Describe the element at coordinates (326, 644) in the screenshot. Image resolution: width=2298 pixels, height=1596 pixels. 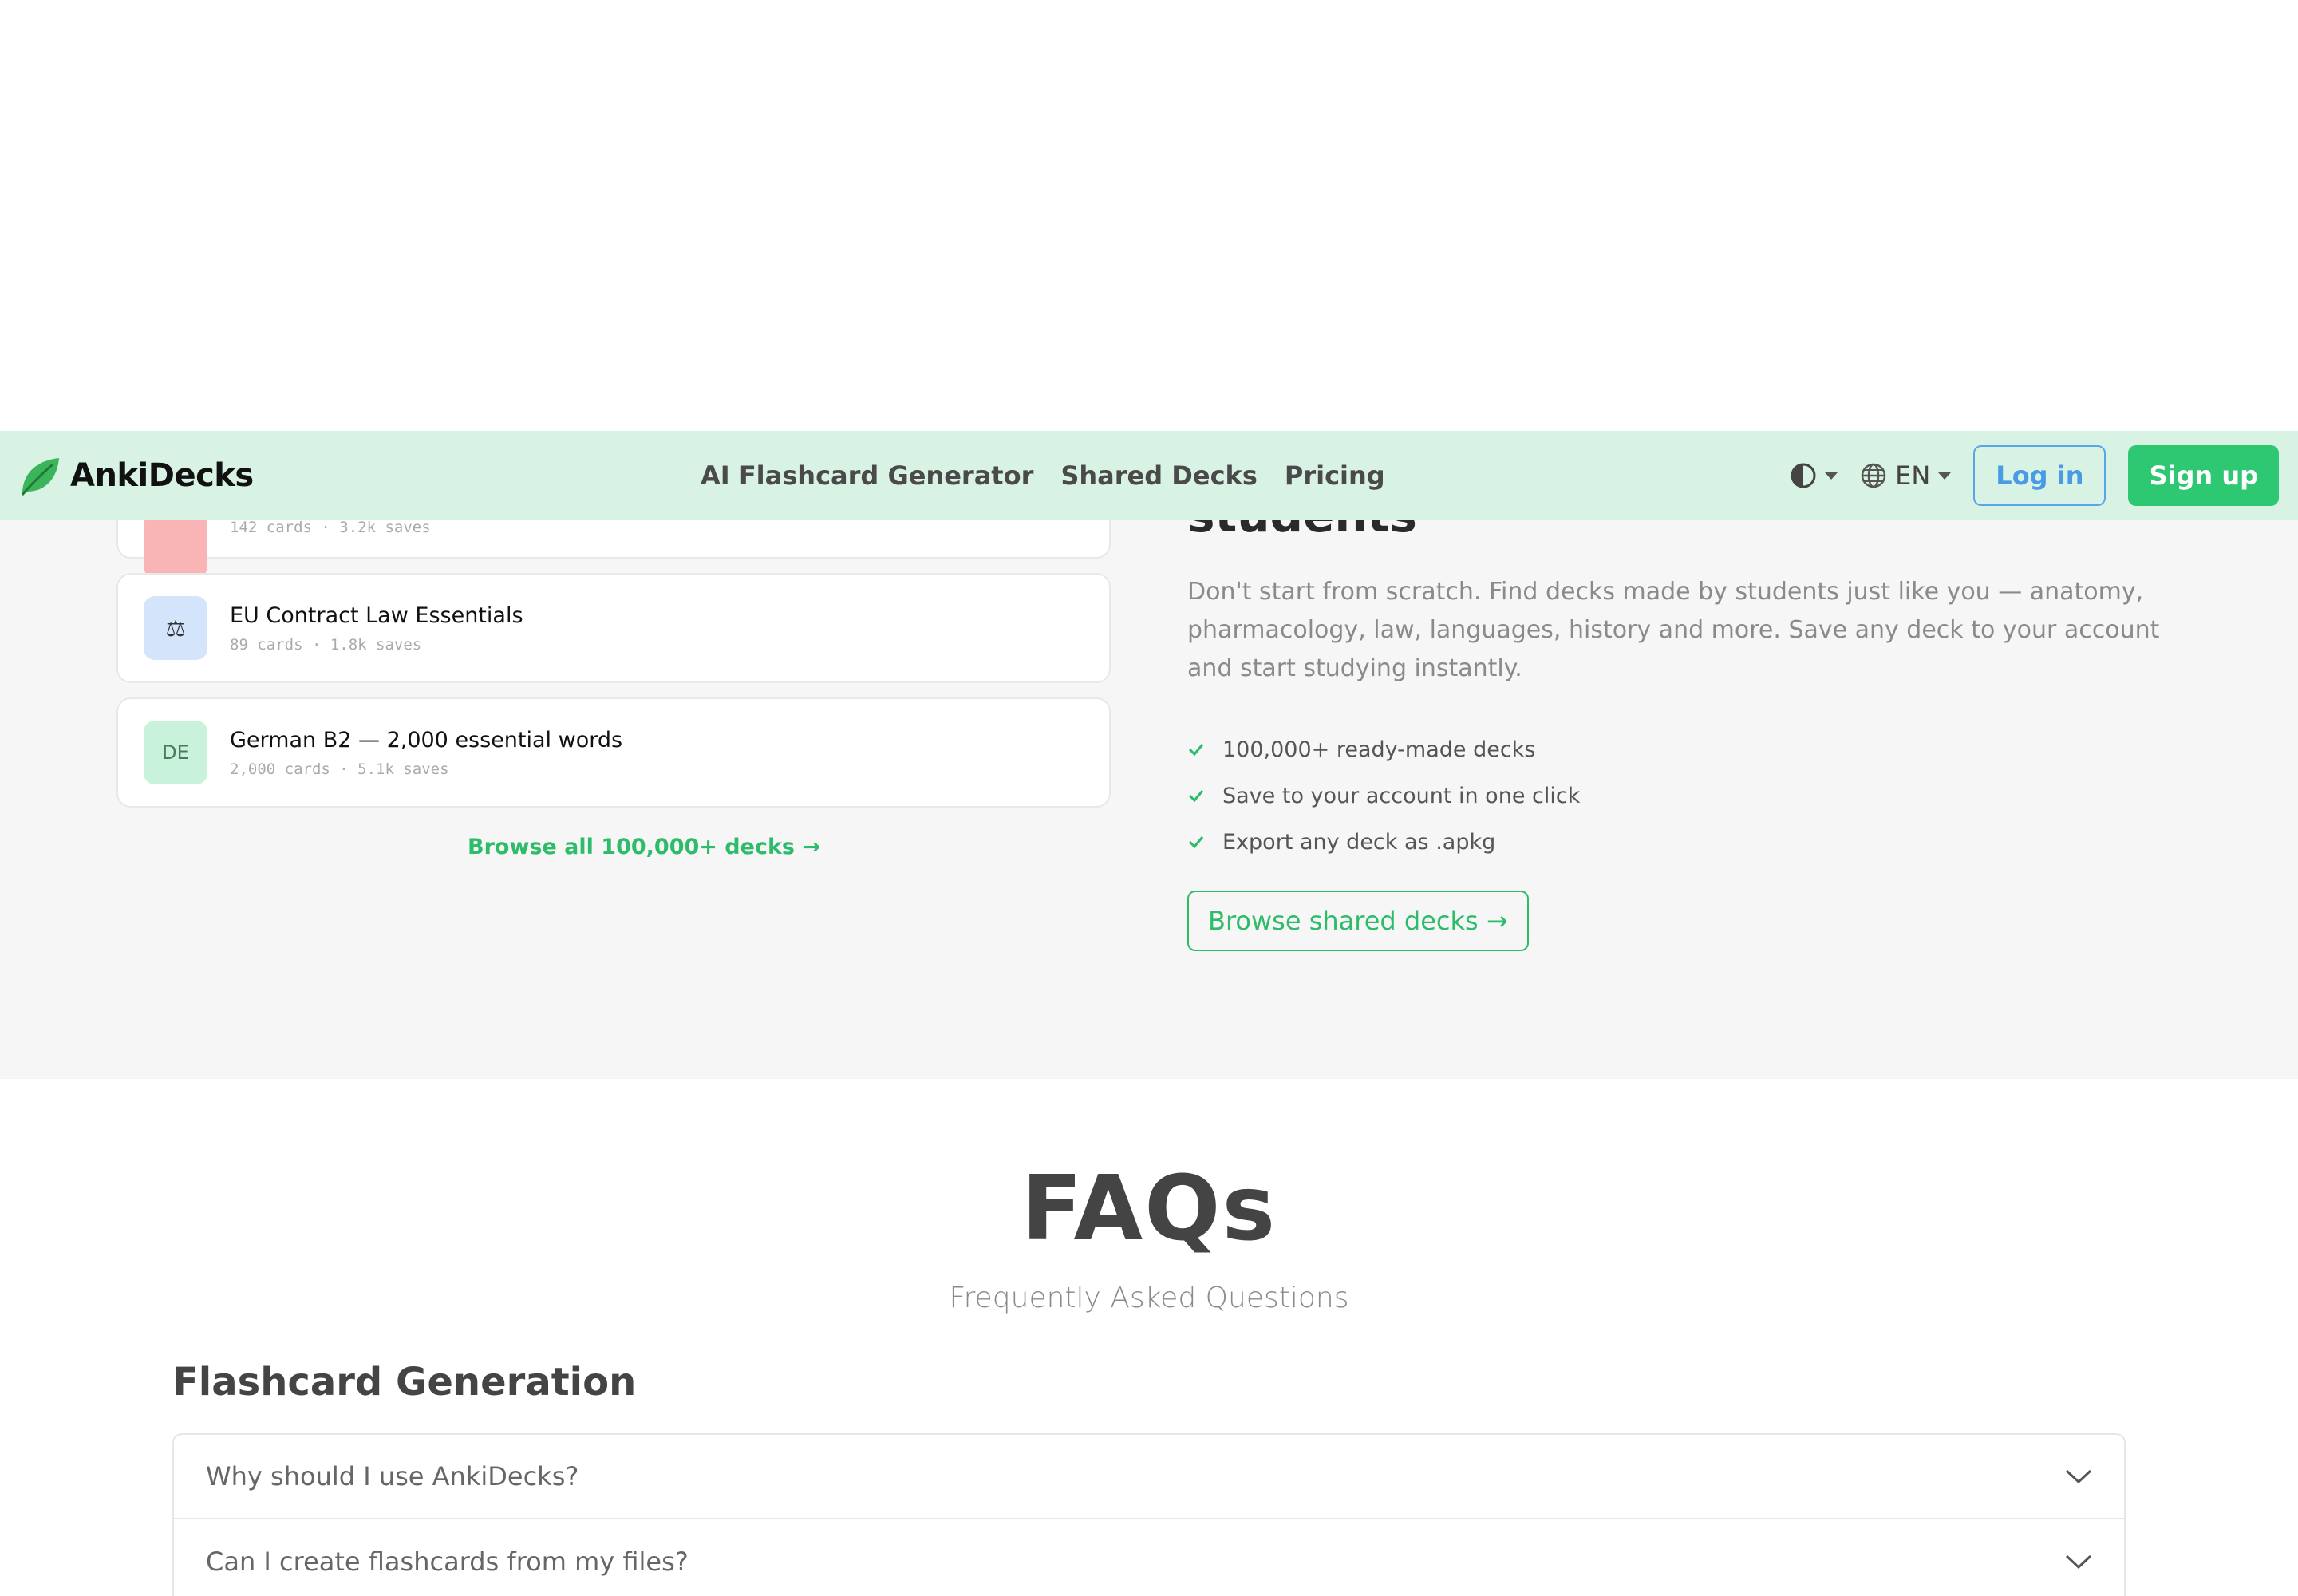
I see `deck-meta: 89 cards · 1.8k saves` at that location.